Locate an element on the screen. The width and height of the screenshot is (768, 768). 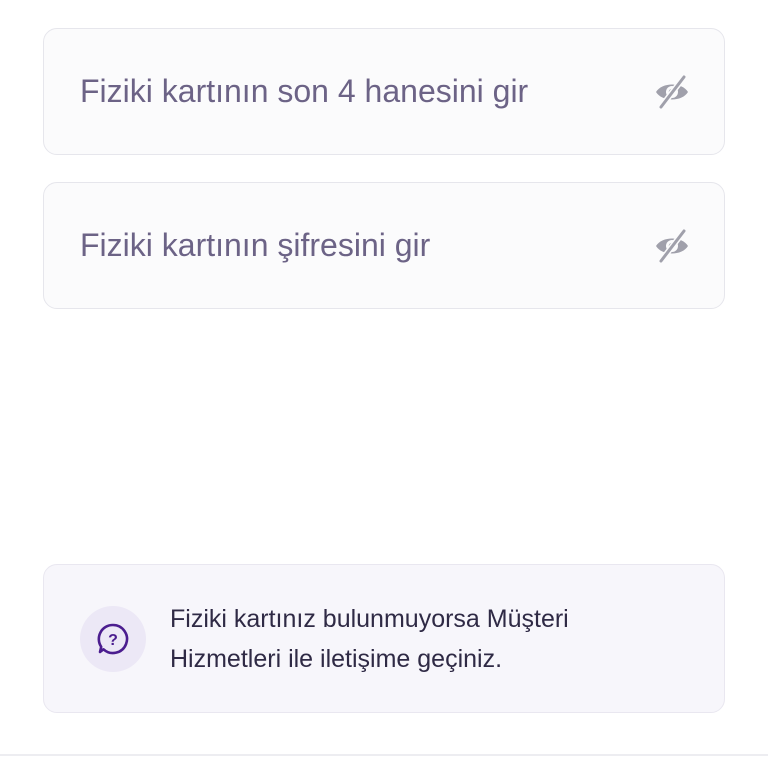
bottom-divider is located at coordinates (384, 755).